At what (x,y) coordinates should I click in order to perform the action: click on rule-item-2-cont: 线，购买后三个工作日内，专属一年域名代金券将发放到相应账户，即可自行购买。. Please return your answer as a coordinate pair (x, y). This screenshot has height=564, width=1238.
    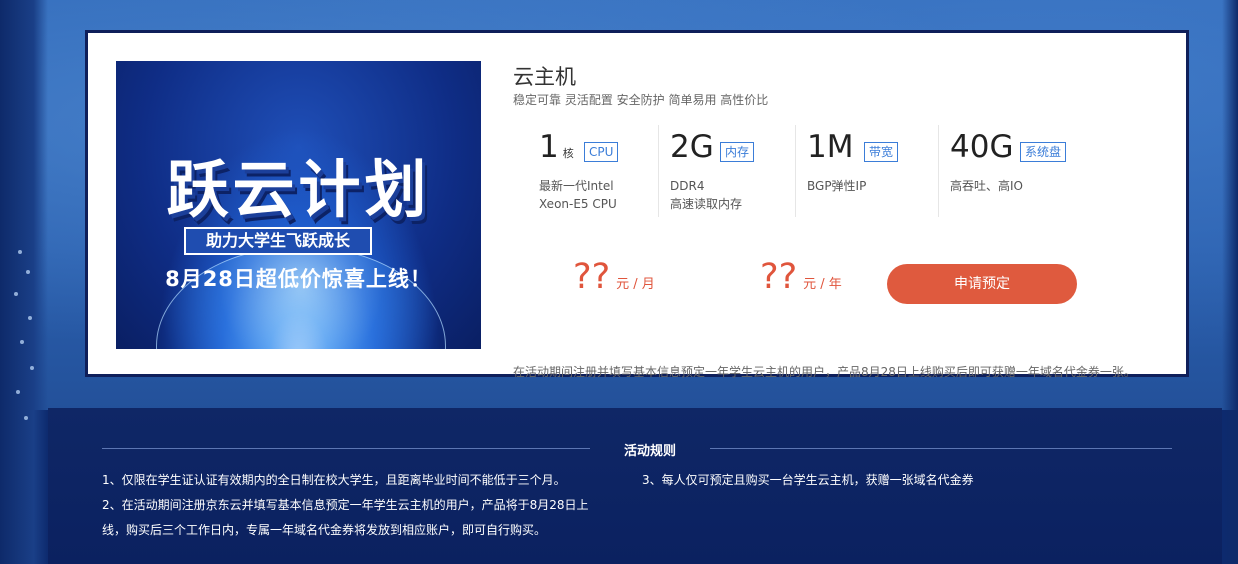
    Looking at the image, I should click on (324, 530).